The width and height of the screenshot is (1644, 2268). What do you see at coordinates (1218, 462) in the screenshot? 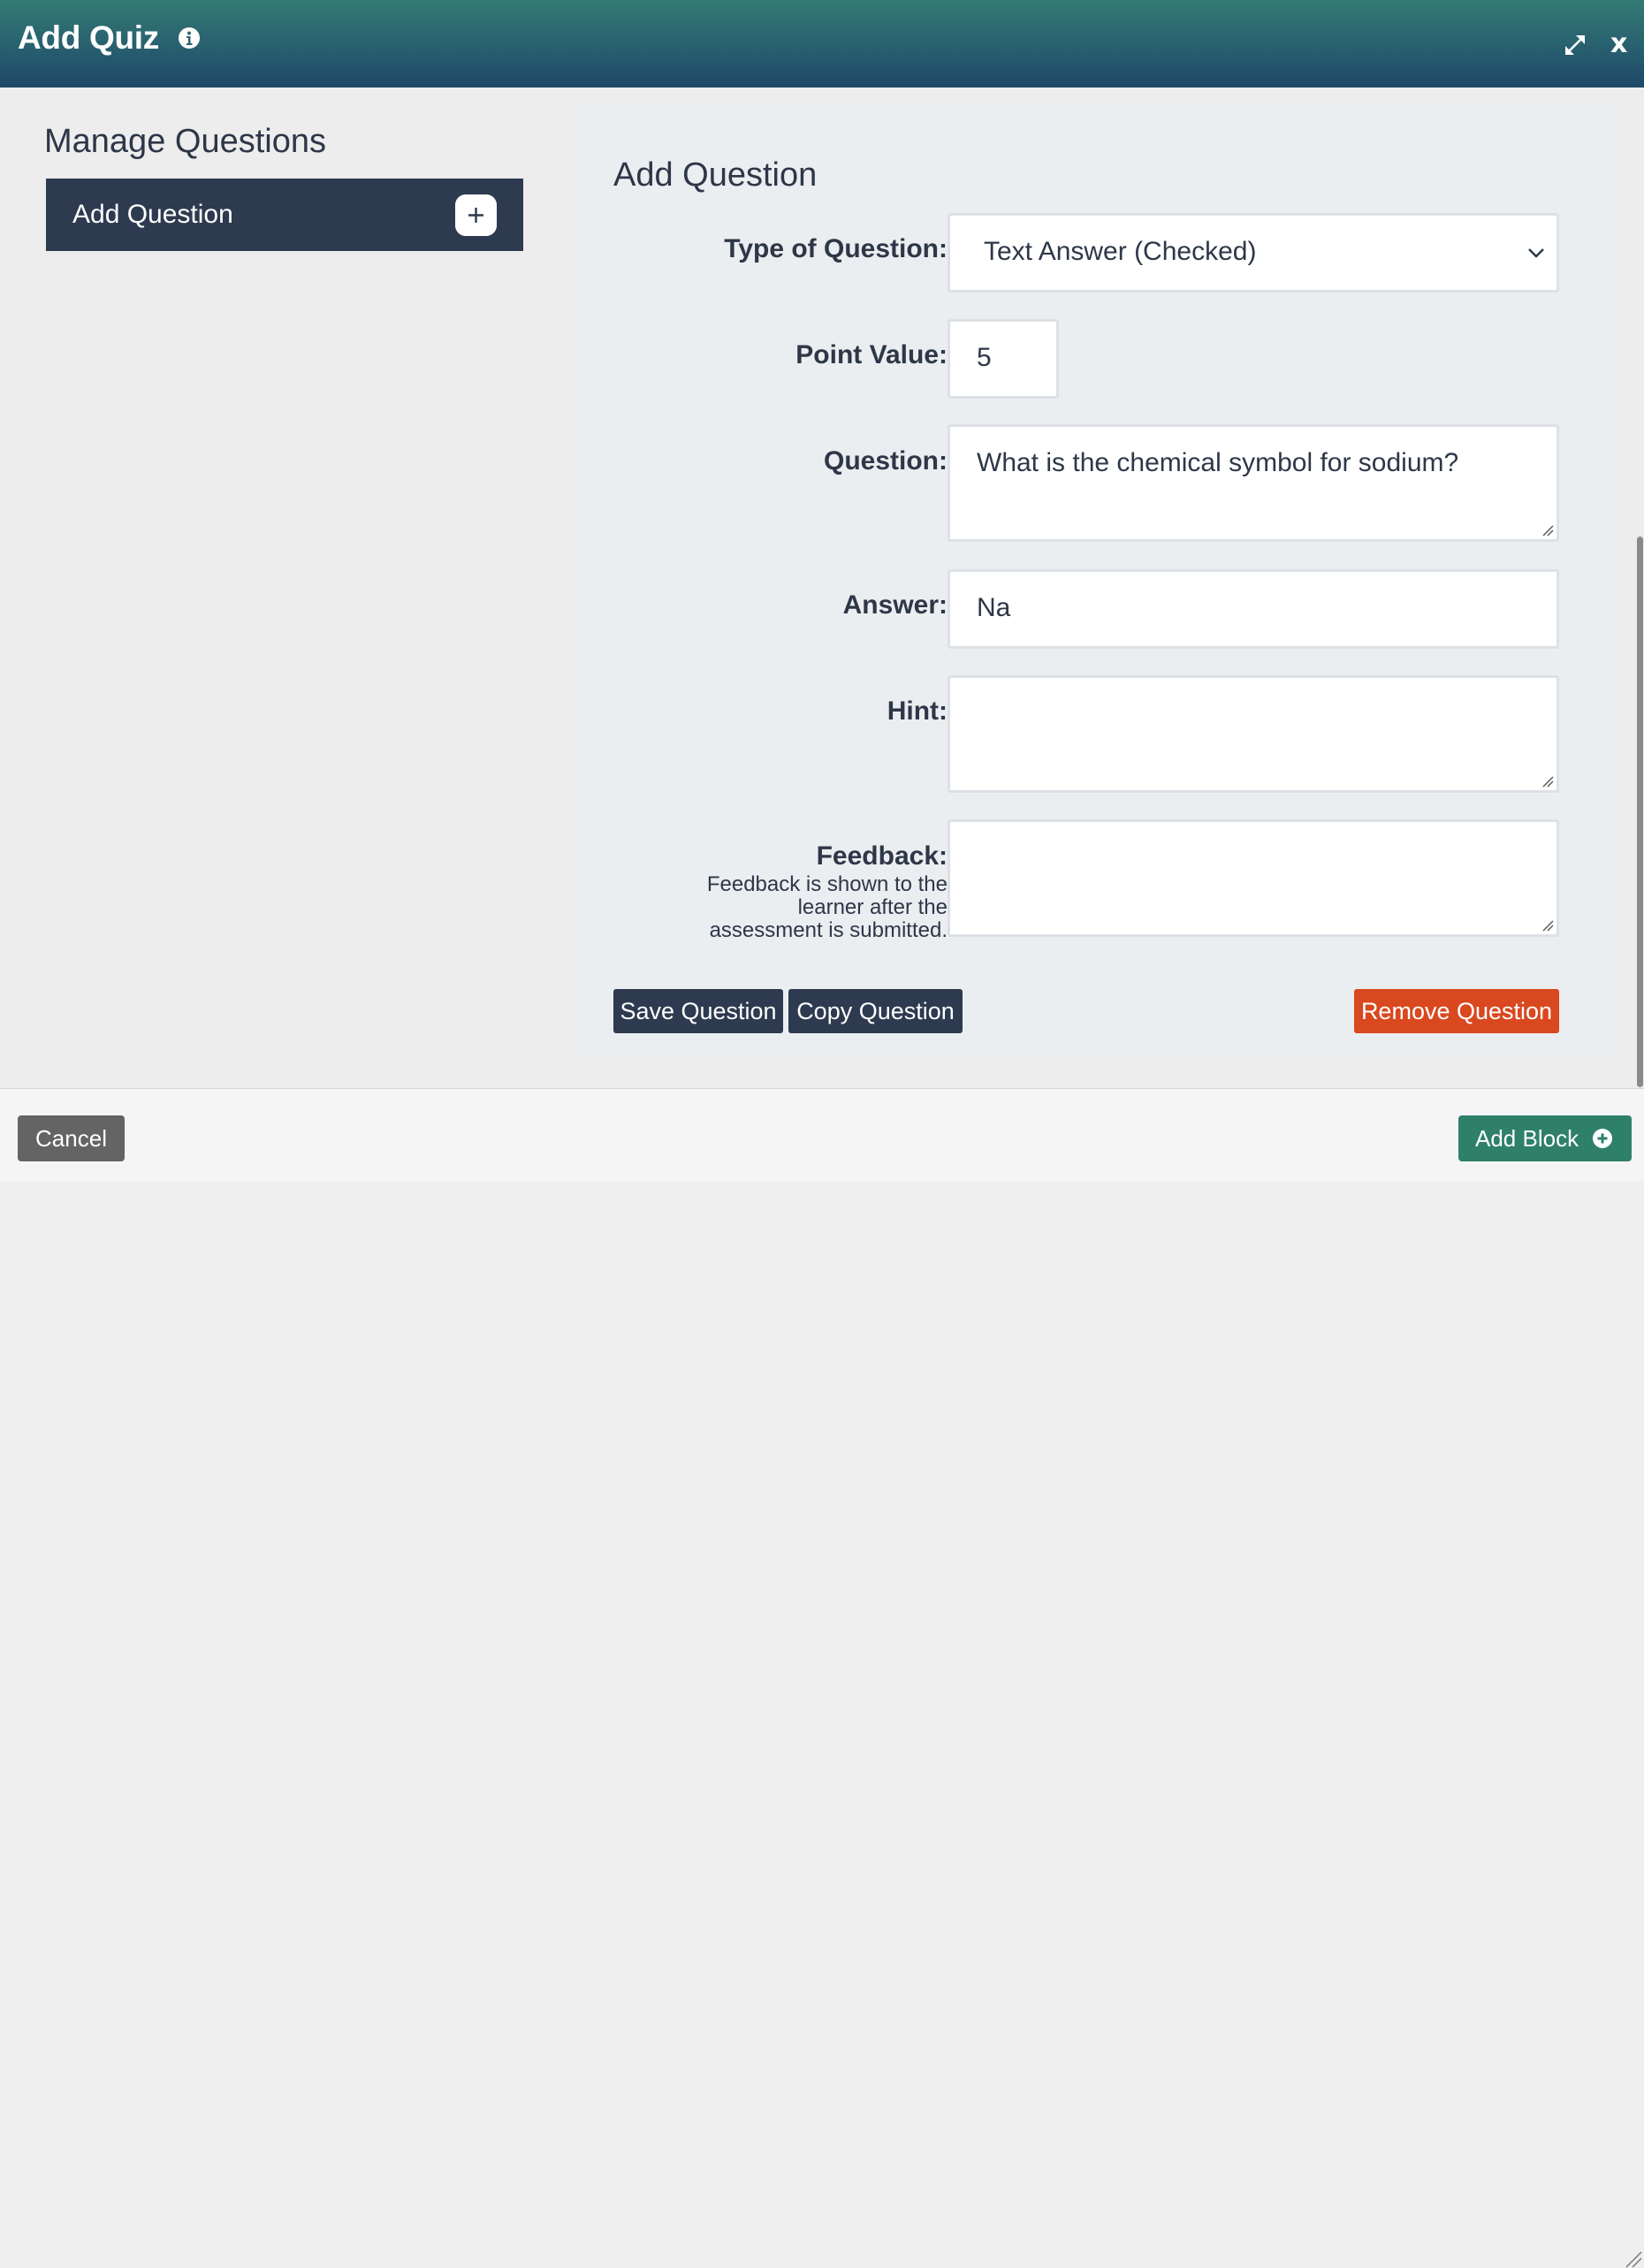
I see `question-text: What is the chemical symbol for sodium?` at bounding box center [1218, 462].